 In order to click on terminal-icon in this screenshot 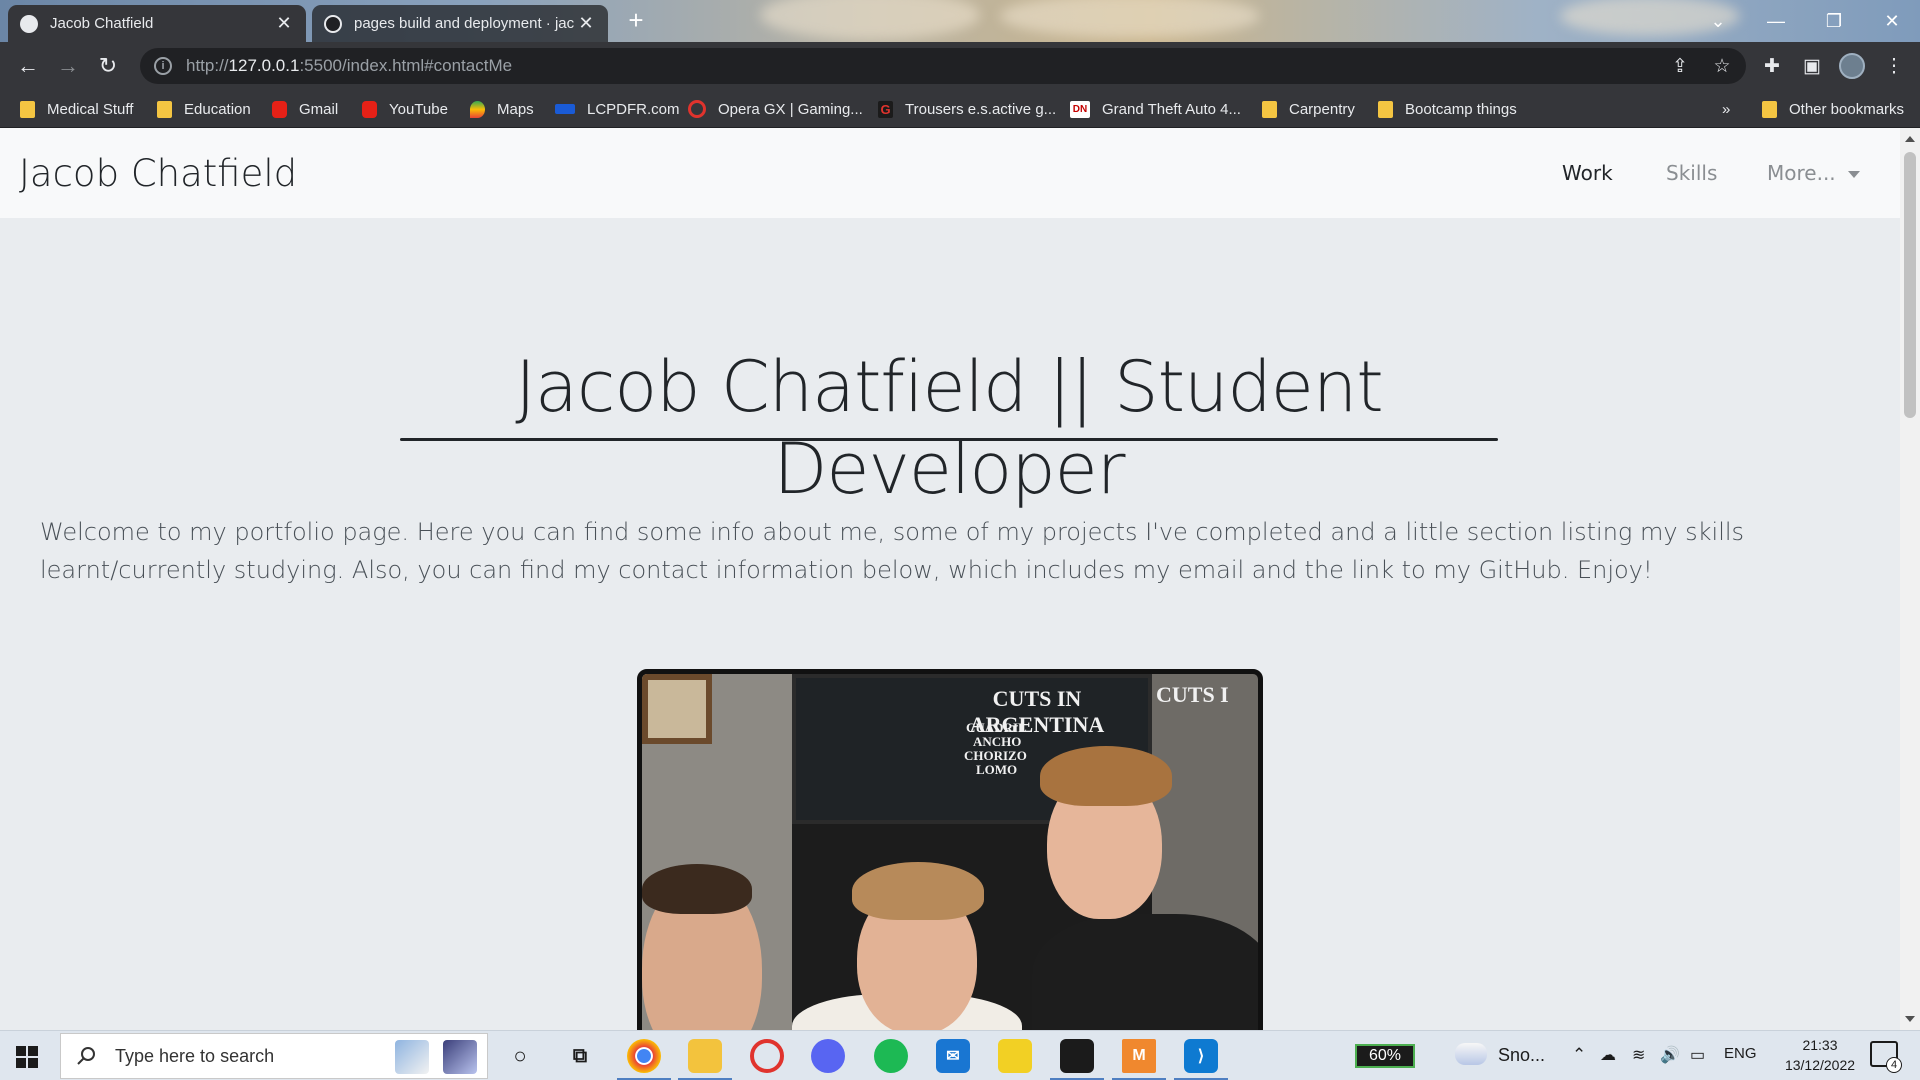, I will do `click(1077, 1059)`.